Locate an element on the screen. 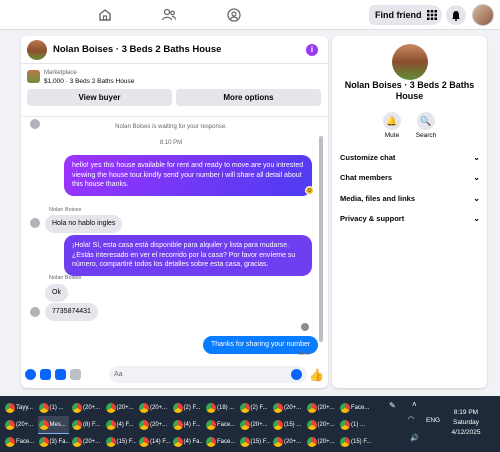 This screenshot has width=500, height=452. profile-avatar is located at coordinates (483, 15).